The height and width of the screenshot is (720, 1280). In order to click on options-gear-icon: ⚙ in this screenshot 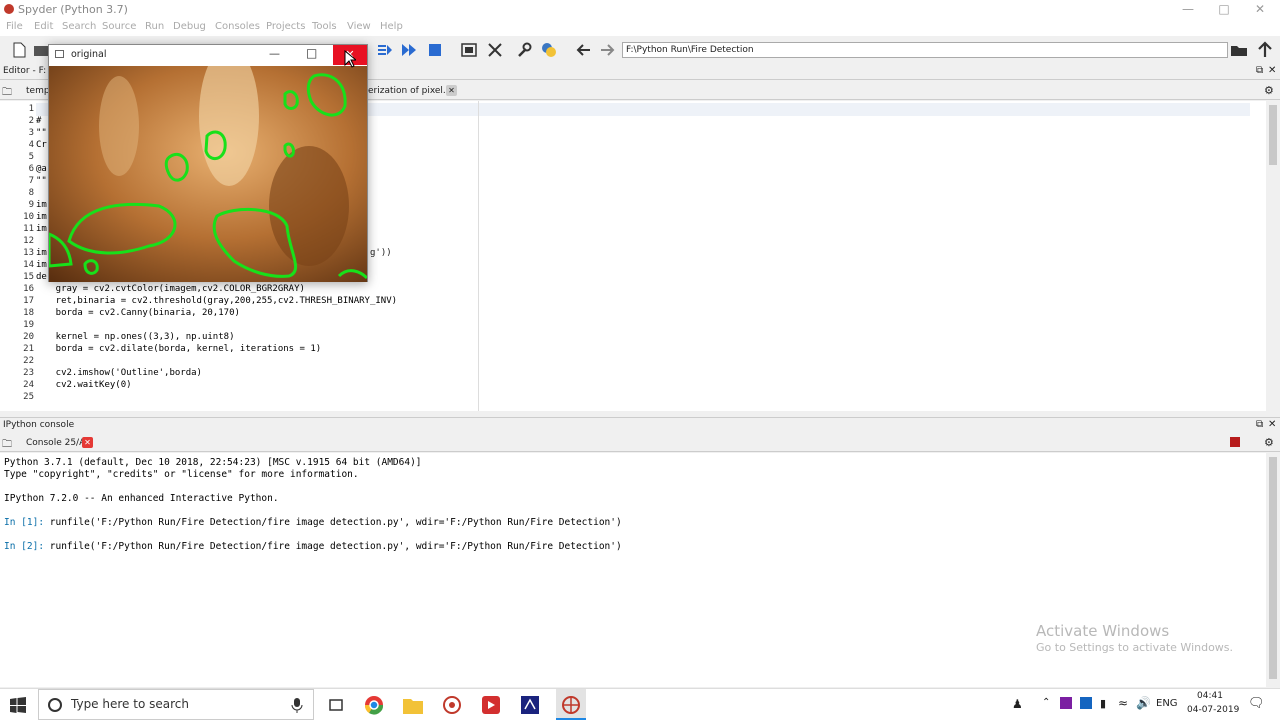, I will do `click(1269, 90)`.